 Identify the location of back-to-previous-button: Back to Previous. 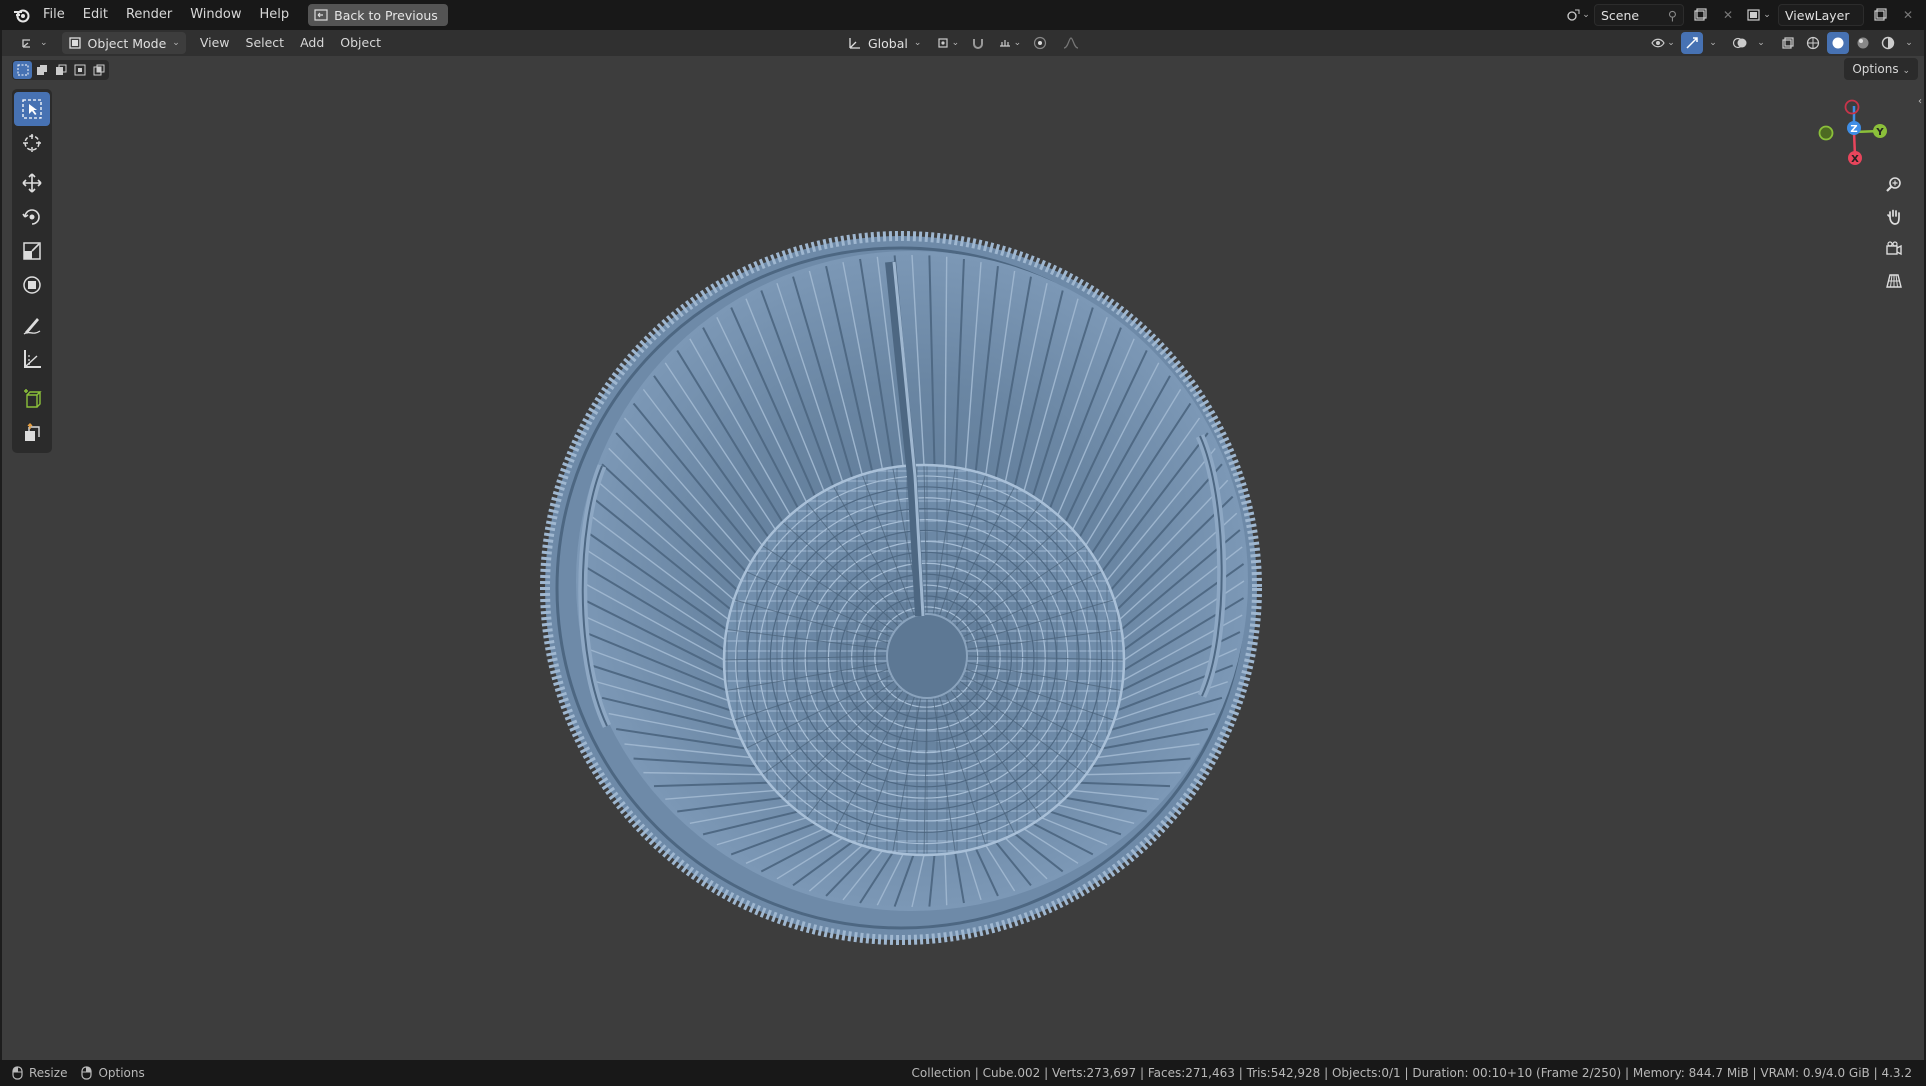
(378, 15).